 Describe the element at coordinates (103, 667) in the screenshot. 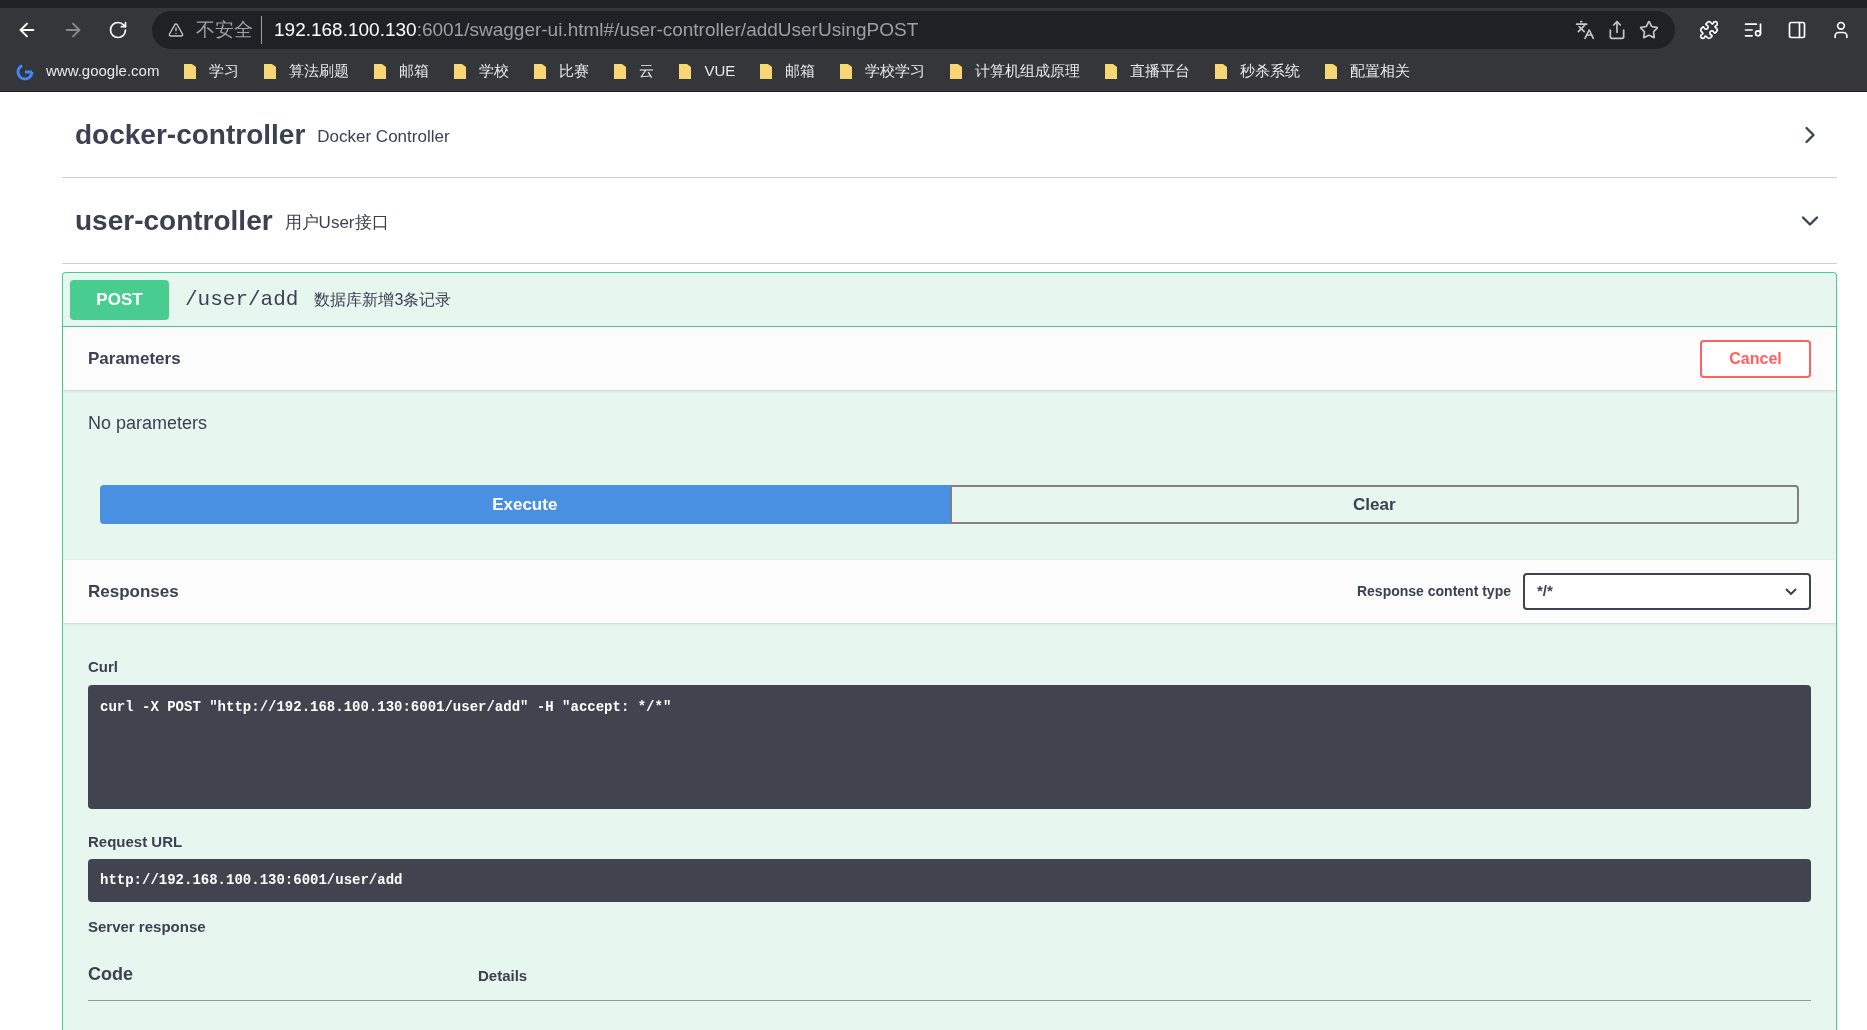

I see `curl-label: Curl` at that location.